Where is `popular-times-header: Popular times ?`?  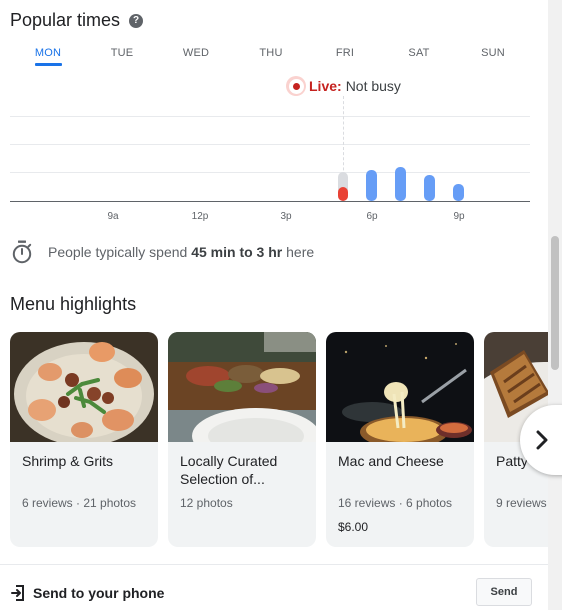 popular-times-header: Popular times ? is located at coordinates (77, 20).